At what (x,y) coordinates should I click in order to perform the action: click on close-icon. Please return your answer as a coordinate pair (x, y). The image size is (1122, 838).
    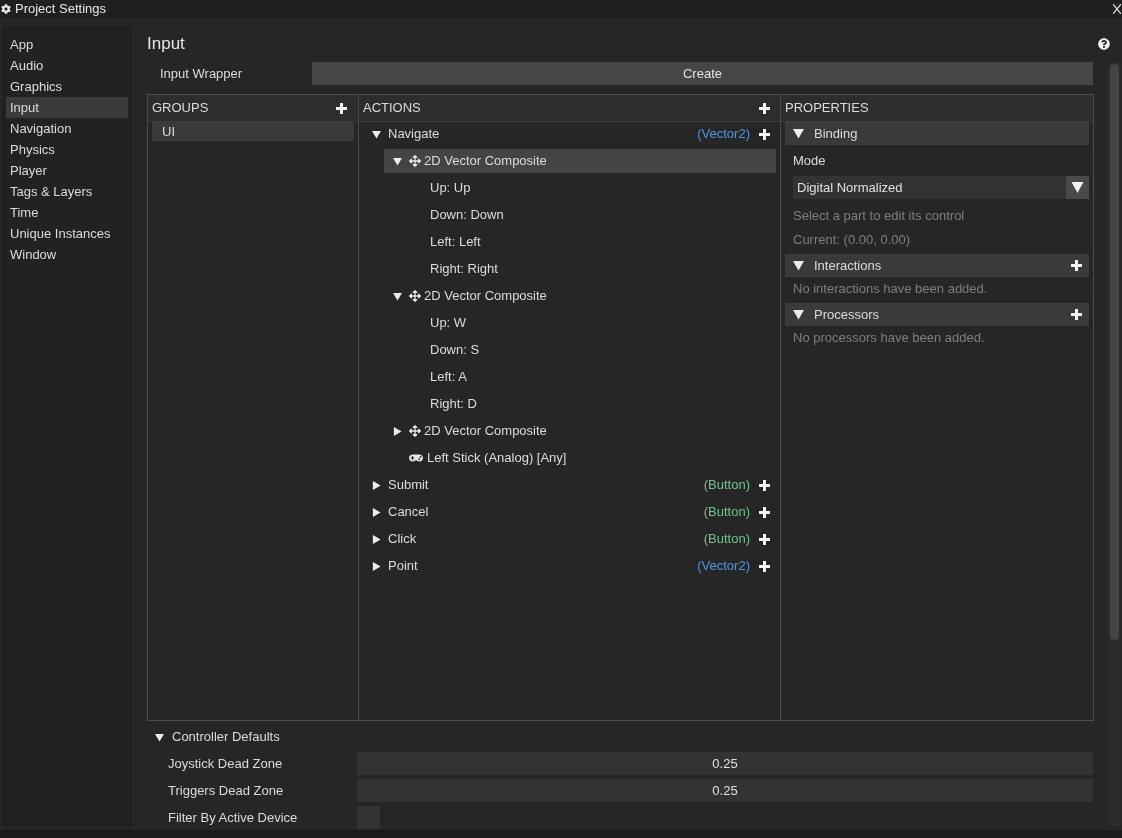
    Looking at the image, I should click on (1117, 9).